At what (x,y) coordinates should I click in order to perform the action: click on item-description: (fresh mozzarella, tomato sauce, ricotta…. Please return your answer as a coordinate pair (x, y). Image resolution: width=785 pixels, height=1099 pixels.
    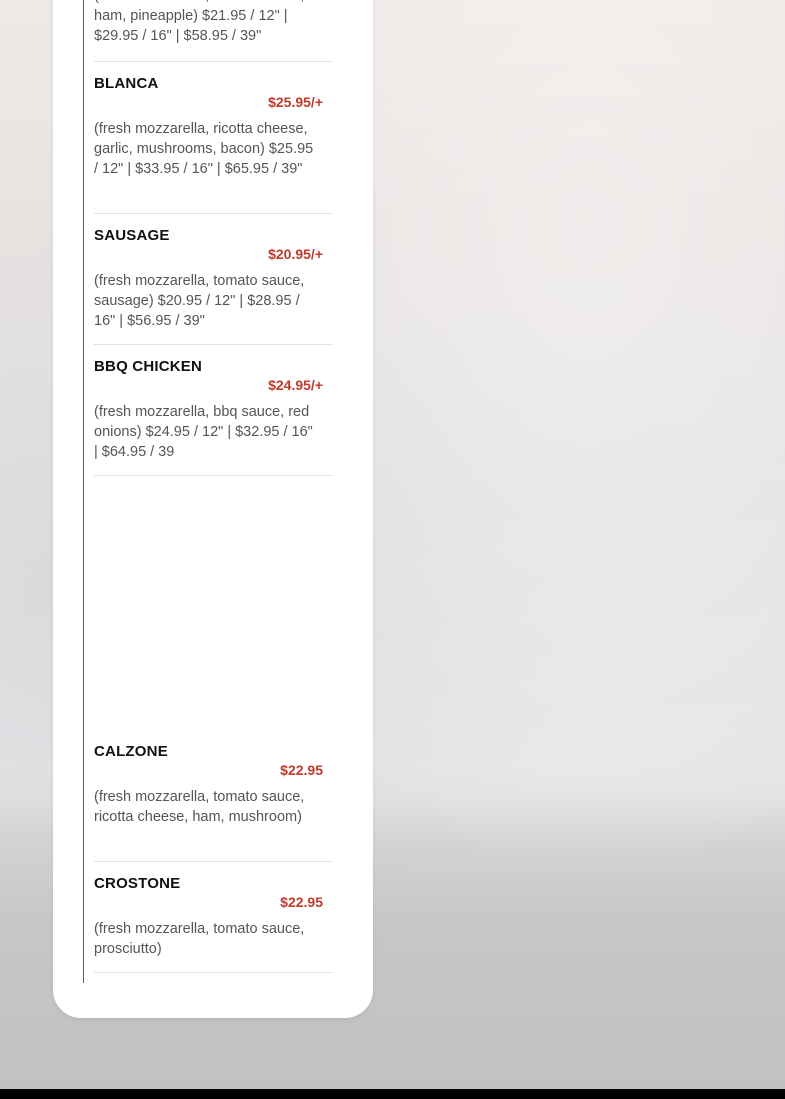
    Looking at the image, I should click on (199, 807).